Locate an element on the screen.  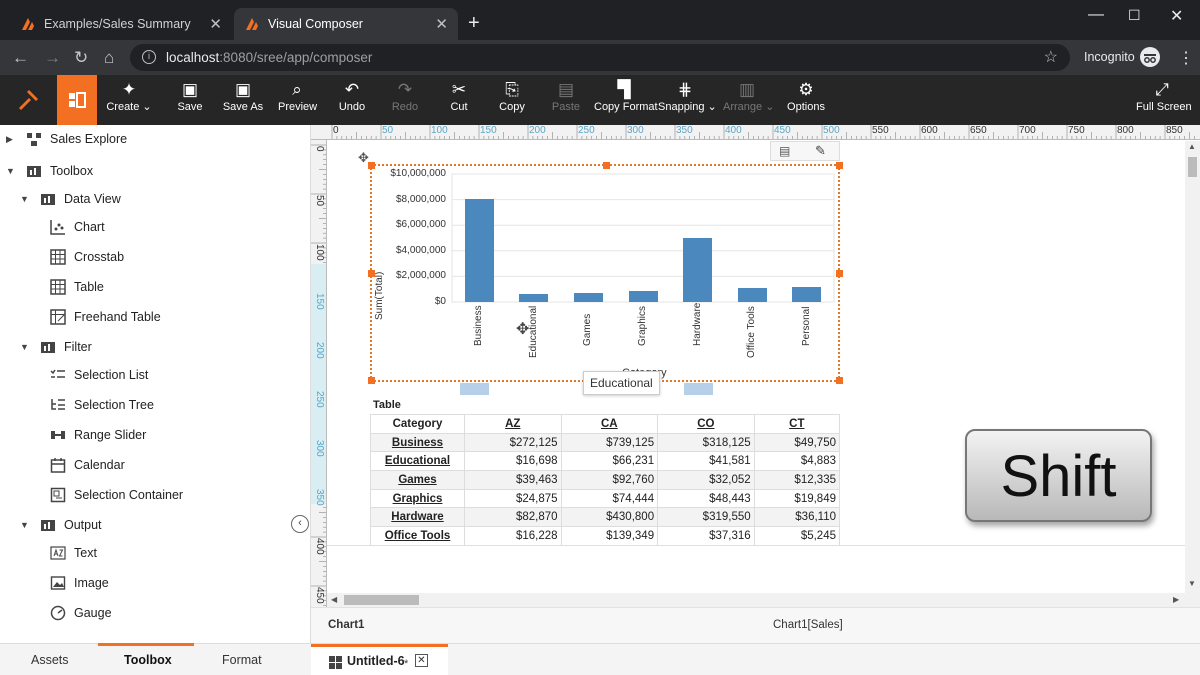
save-button: ▣ Save is located at coordinates (190, 101).